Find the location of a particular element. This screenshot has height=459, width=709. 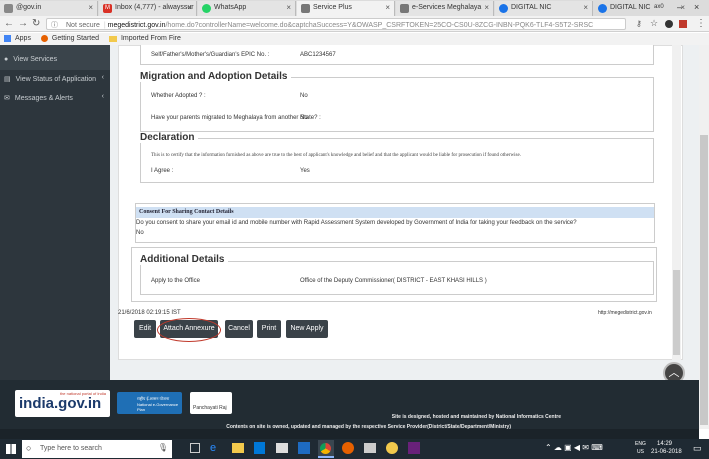

notification-icon: ▭ is located at coordinates (697, 448).